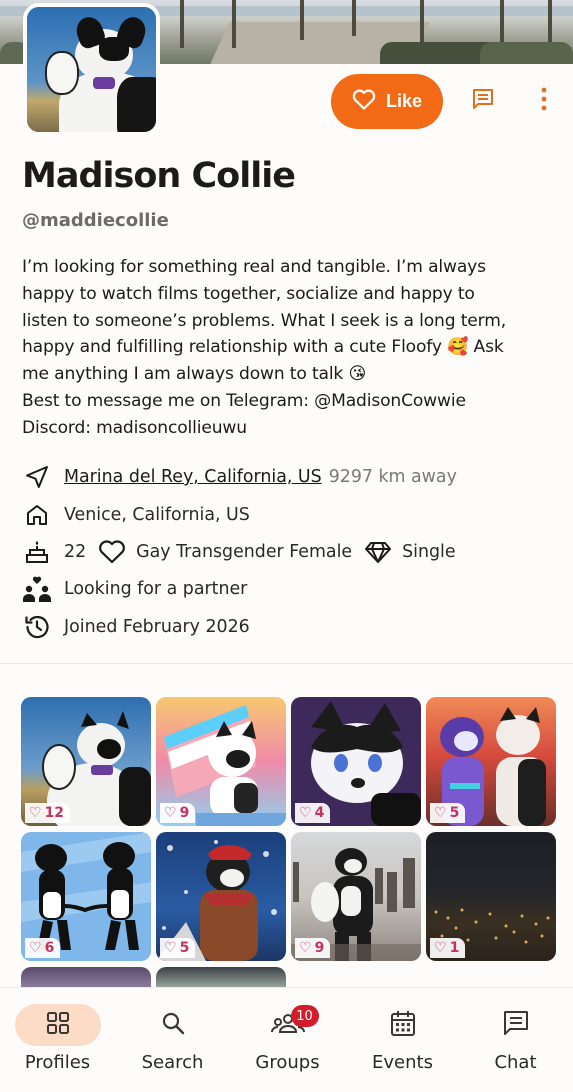 This screenshot has height=1092, width=573. I want to click on grid-icon, so click(58, 1025).